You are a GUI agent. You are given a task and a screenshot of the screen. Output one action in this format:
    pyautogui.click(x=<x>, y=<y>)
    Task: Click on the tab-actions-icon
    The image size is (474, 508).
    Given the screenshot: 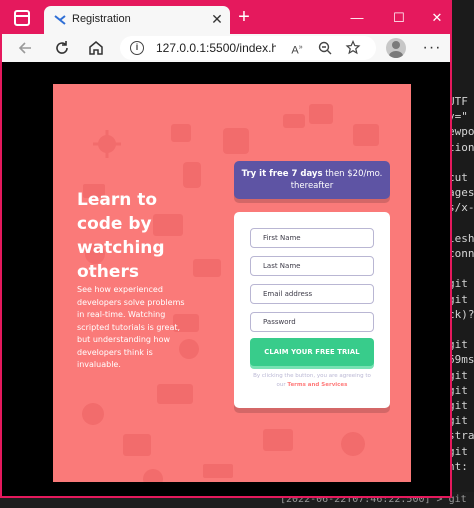 What is the action you would take?
    pyautogui.click(x=22, y=18)
    